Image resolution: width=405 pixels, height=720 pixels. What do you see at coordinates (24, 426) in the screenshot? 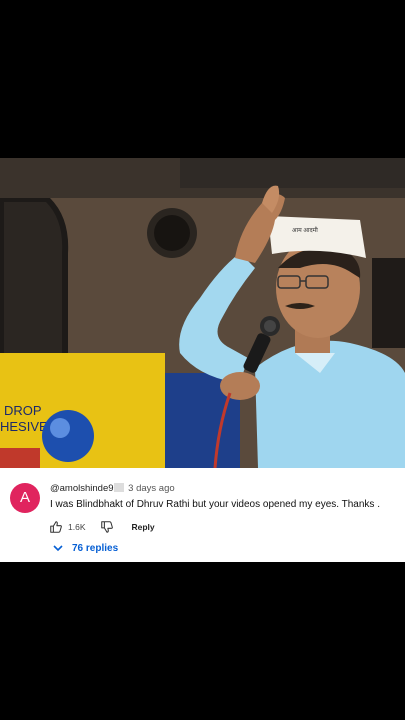
I see `banner-text-line2: HESIVE` at bounding box center [24, 426].